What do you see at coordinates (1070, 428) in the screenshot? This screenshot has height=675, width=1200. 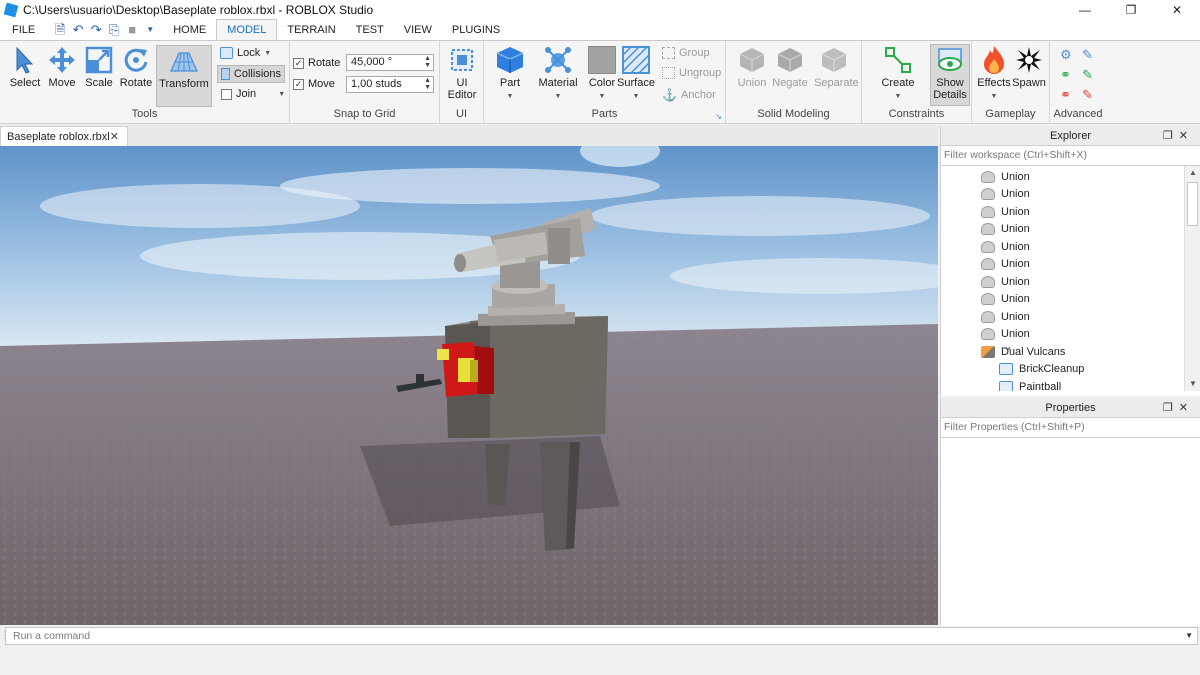 I see `properties-filter-input: Filter Properties (Ctrl+Shift+P)` at bounding box center [1070, 428].